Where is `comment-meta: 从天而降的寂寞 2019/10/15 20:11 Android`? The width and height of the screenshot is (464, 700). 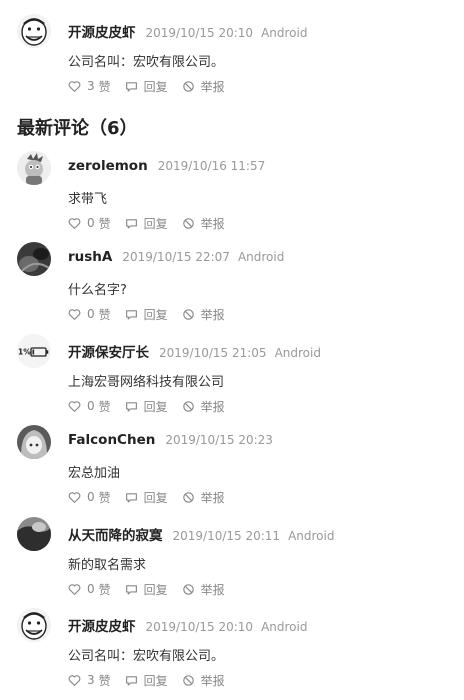 comment-meta: 从天而降的寂寞 2019/10/15 20:11 Android is located at coordinates (201, 534).